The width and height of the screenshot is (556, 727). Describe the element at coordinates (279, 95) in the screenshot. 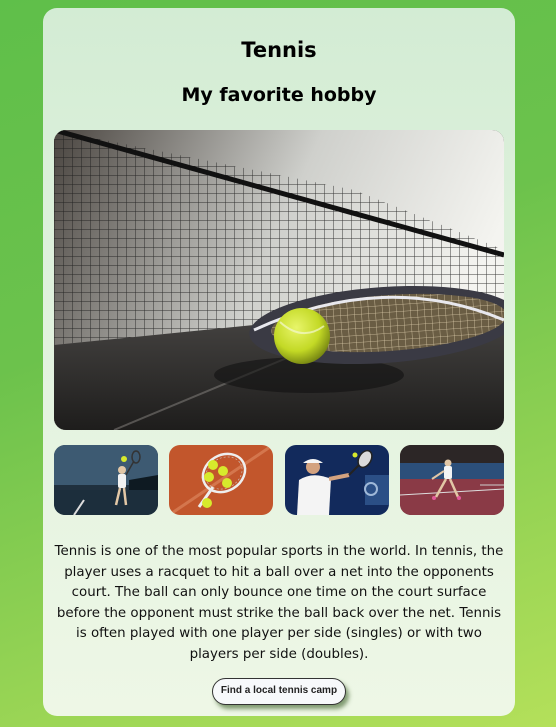

I see `page-subtitle: My favorite hobby` at that location.